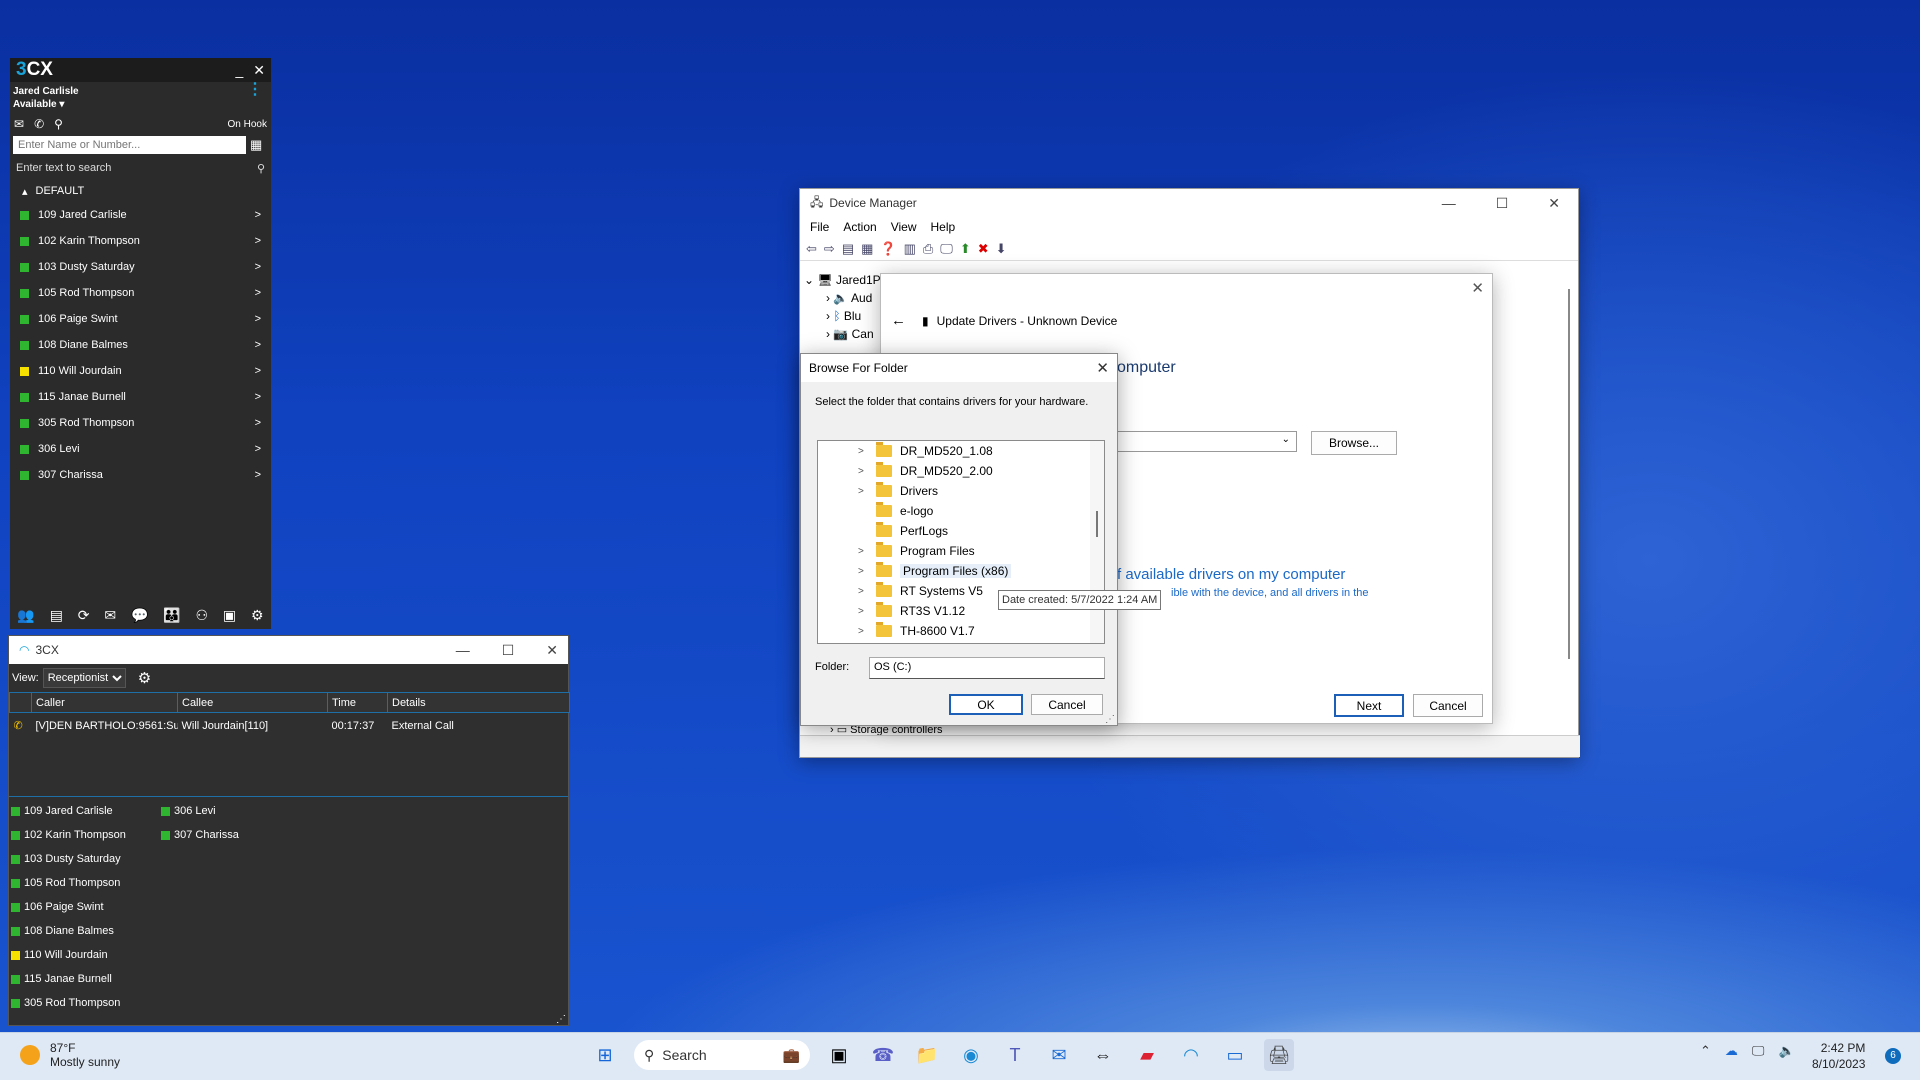 The image size is (1920, 1080). What do you see at coordinates (910, 249) in the screenshot?
I see `console-icon: ▥` at bounding box center [910, 249].